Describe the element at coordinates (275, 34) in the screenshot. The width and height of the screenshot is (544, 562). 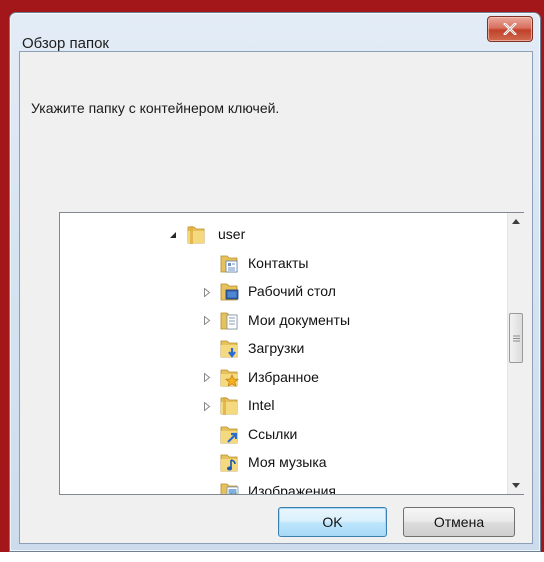
I see `title-bar: Обзор папок` at that location.